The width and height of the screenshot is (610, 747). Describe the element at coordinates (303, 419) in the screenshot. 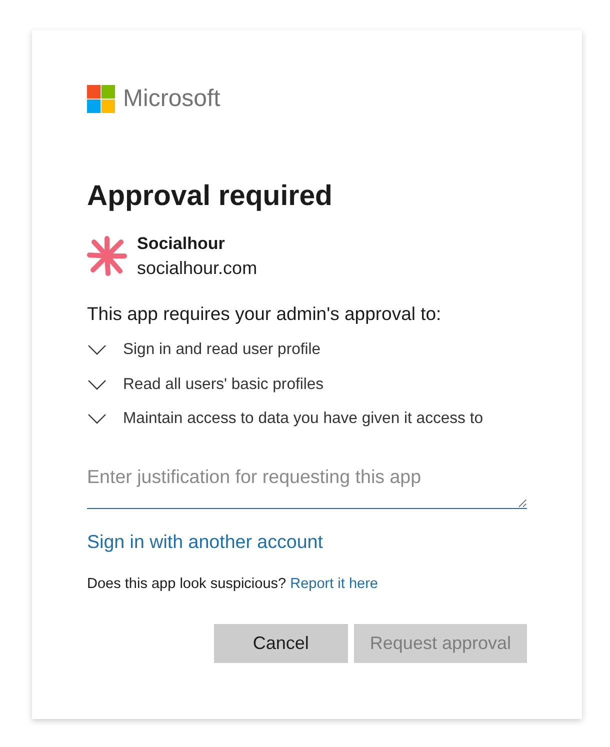

I see `permission-label: Maintain access to data you have given it access to` at that location.